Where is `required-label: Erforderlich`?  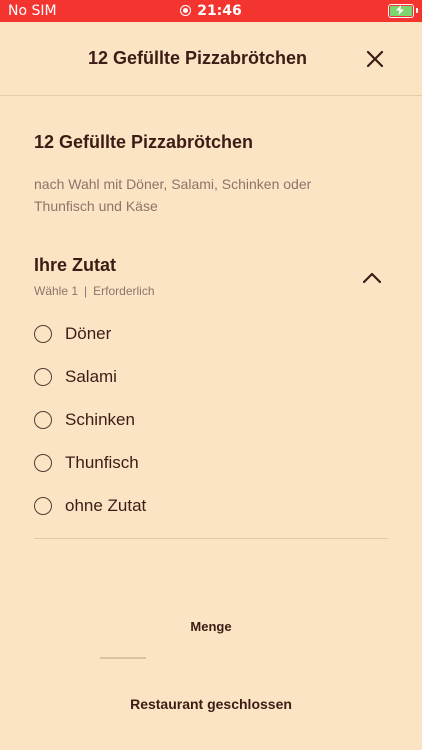 required-label: Erforderlich is located at coordinates (124, 291).